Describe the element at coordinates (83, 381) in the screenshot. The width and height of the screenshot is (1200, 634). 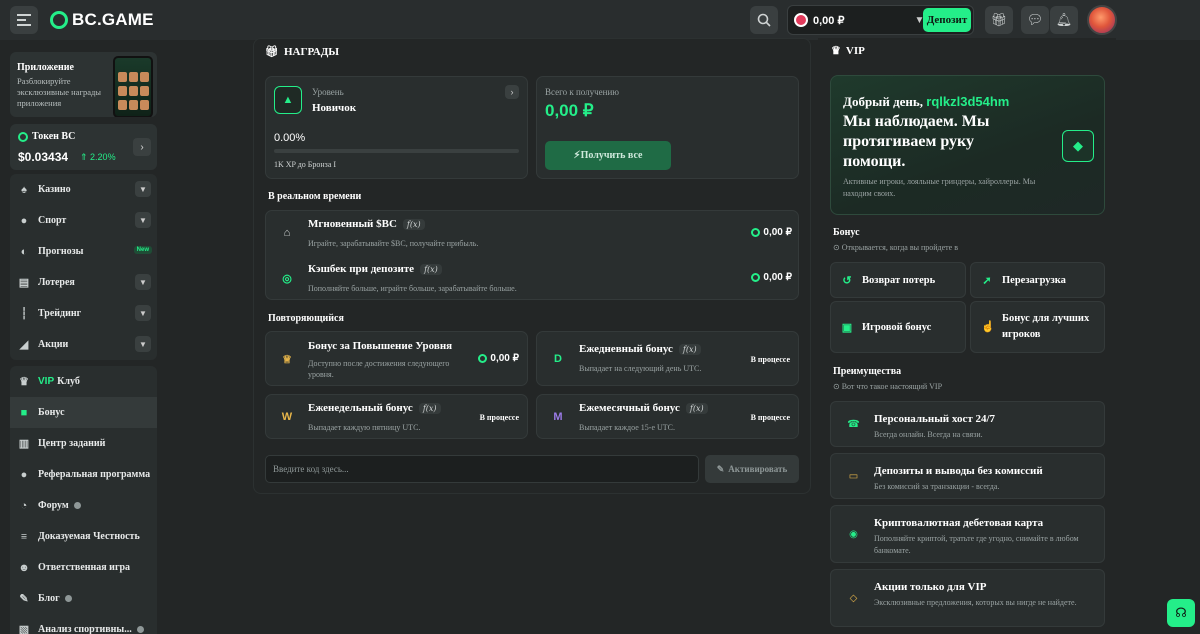
I see `sidebar-item-vip-club: ♛ VIP Клуб` at that location.